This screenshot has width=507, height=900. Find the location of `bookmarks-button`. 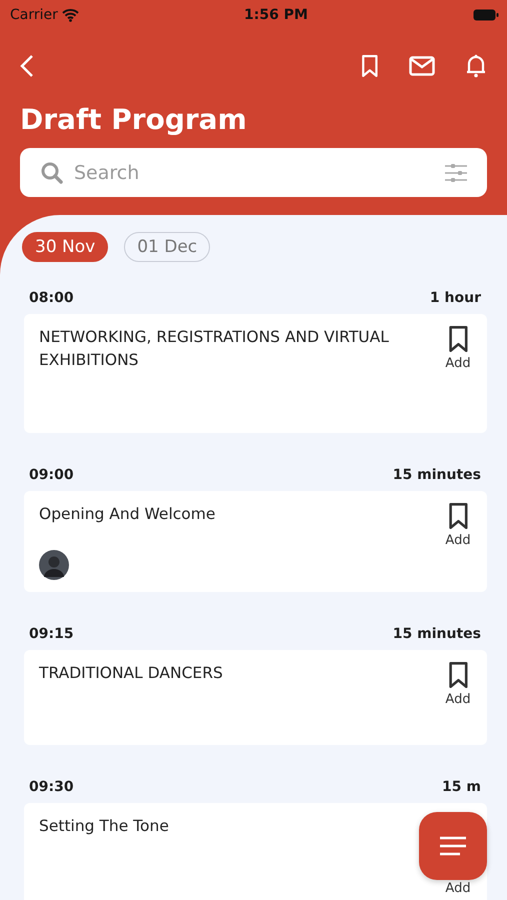

bookmarks-button is located at coordinates (370, 66).